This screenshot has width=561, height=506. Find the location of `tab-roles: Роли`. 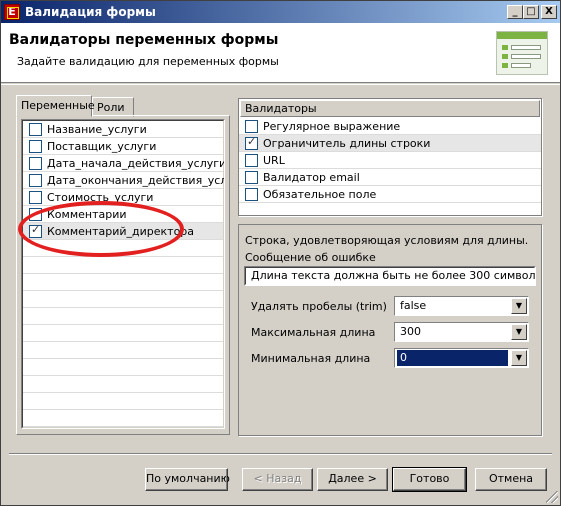

tab-roles: Роли is located at coordinates (113, 107).